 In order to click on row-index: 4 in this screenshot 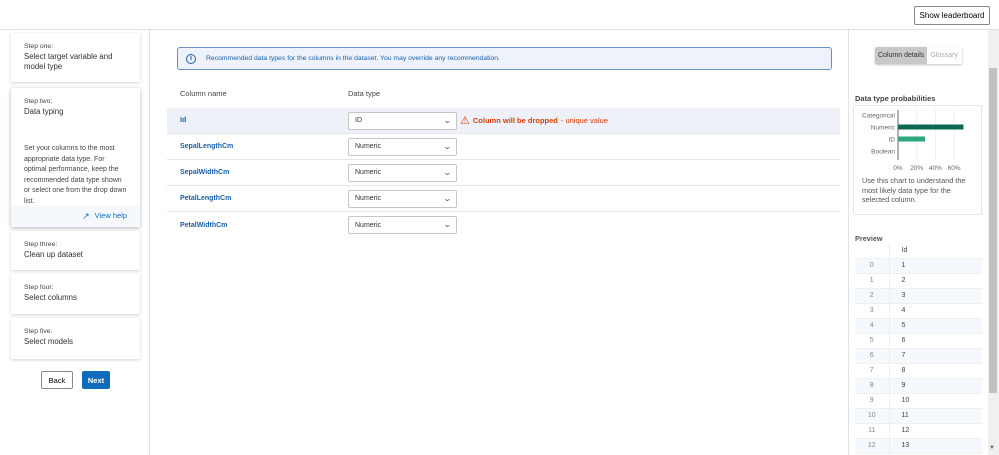, I will do `click(872, 326)`.